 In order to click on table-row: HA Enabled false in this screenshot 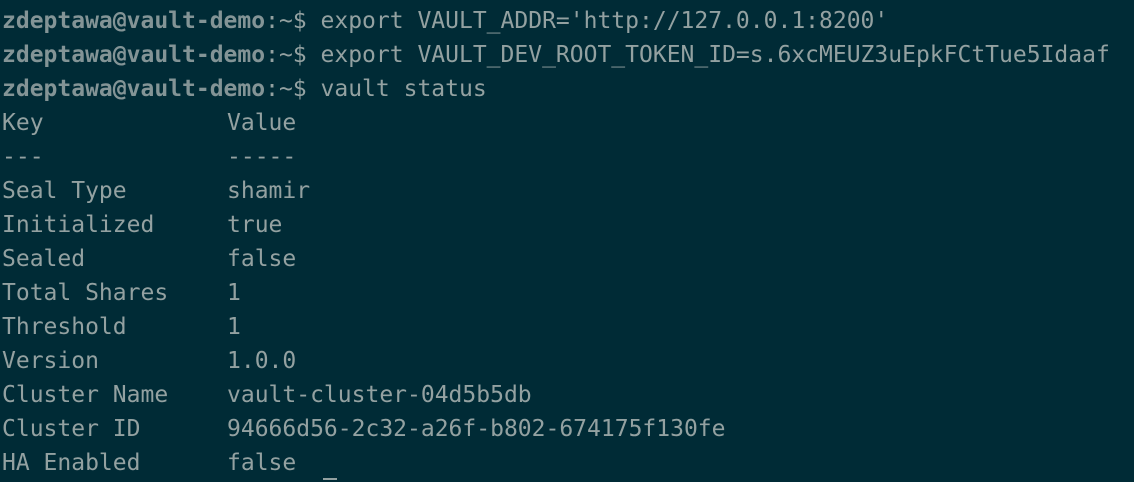, I will do `click(567, 463)`.